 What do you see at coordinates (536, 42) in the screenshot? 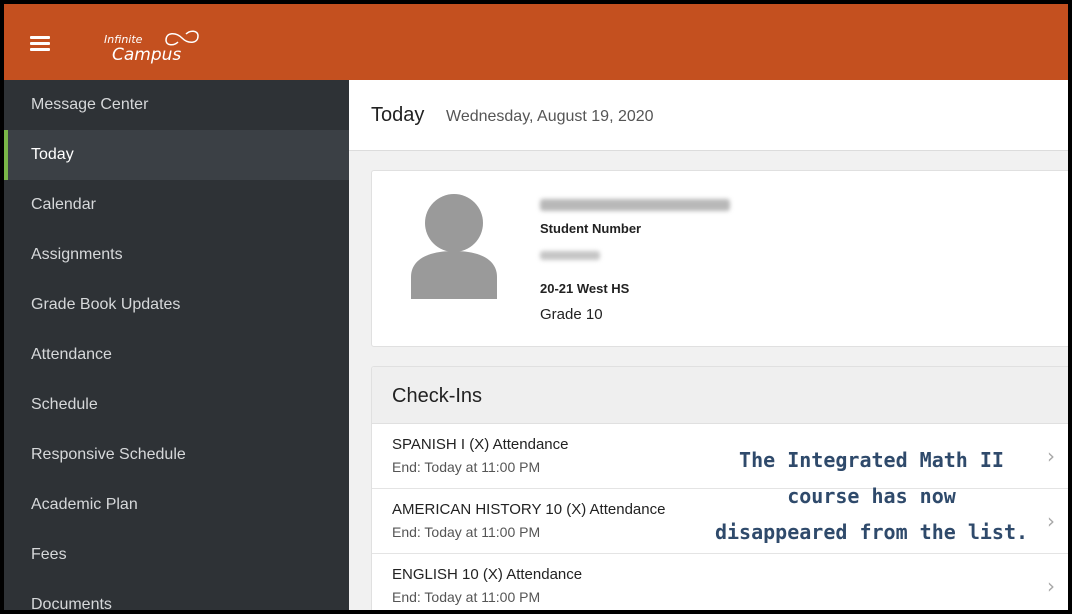
I see `top-bar: Infinite Campus` at bounding box center [536, 42].